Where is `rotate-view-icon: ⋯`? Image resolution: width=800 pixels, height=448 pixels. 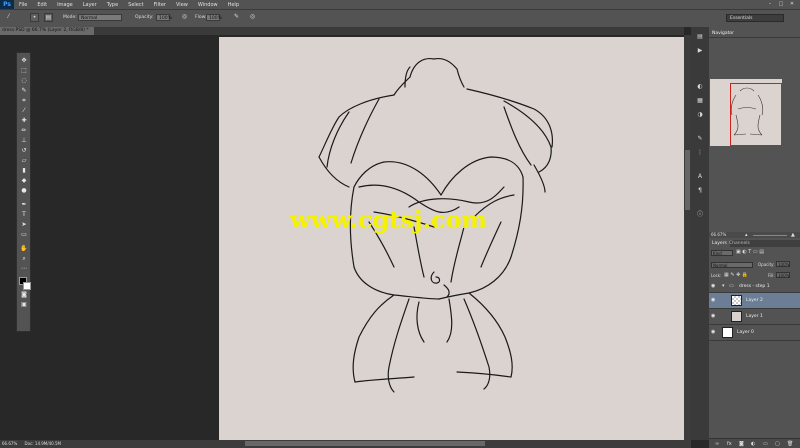
rotate-view-icon: ⋯ is located at coordinates (24, 269).